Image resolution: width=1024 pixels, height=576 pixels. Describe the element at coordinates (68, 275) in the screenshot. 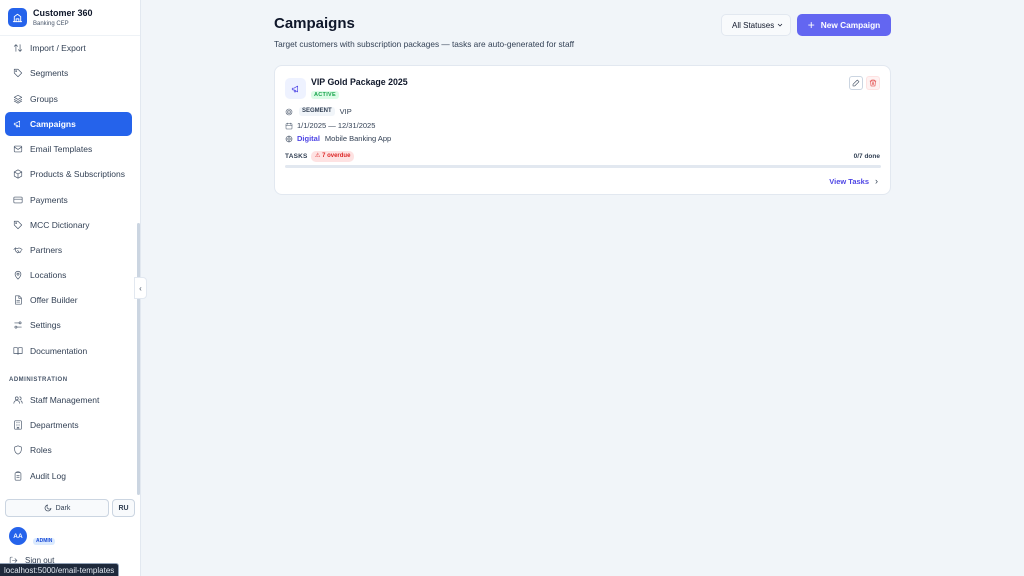

I see `sidebar-item-locations: Locations` at that location.